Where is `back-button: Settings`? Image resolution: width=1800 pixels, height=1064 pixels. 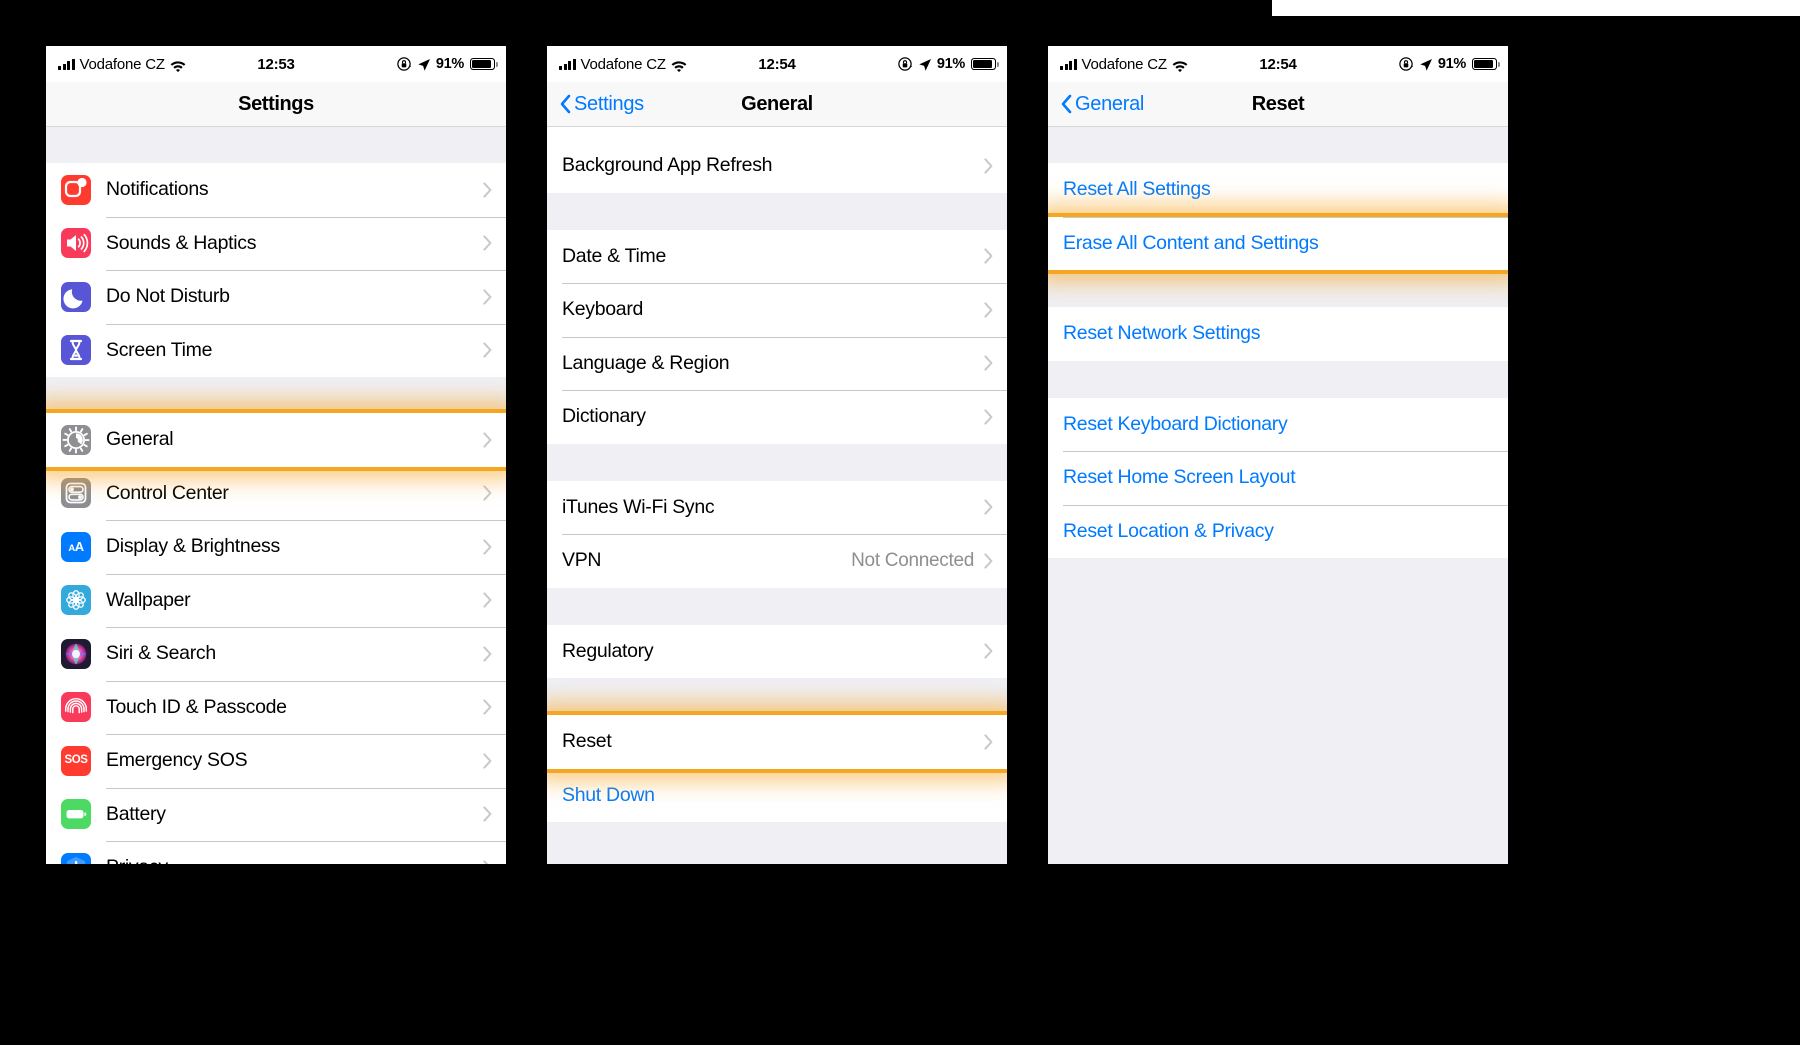 back-button: Settings is located at coordinates (601, 104).